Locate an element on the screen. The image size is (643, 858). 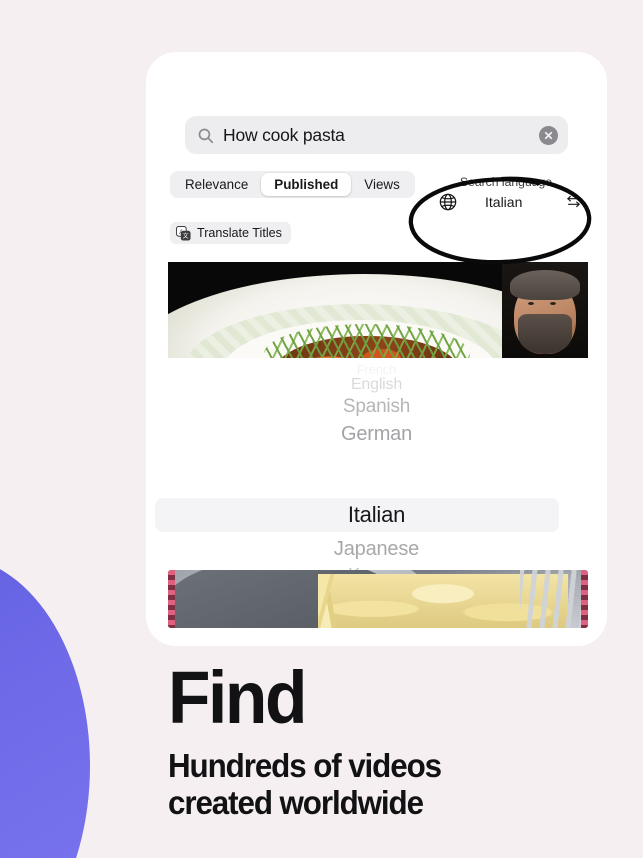
search-language-title: Search language is located at coordinates (506, 181).